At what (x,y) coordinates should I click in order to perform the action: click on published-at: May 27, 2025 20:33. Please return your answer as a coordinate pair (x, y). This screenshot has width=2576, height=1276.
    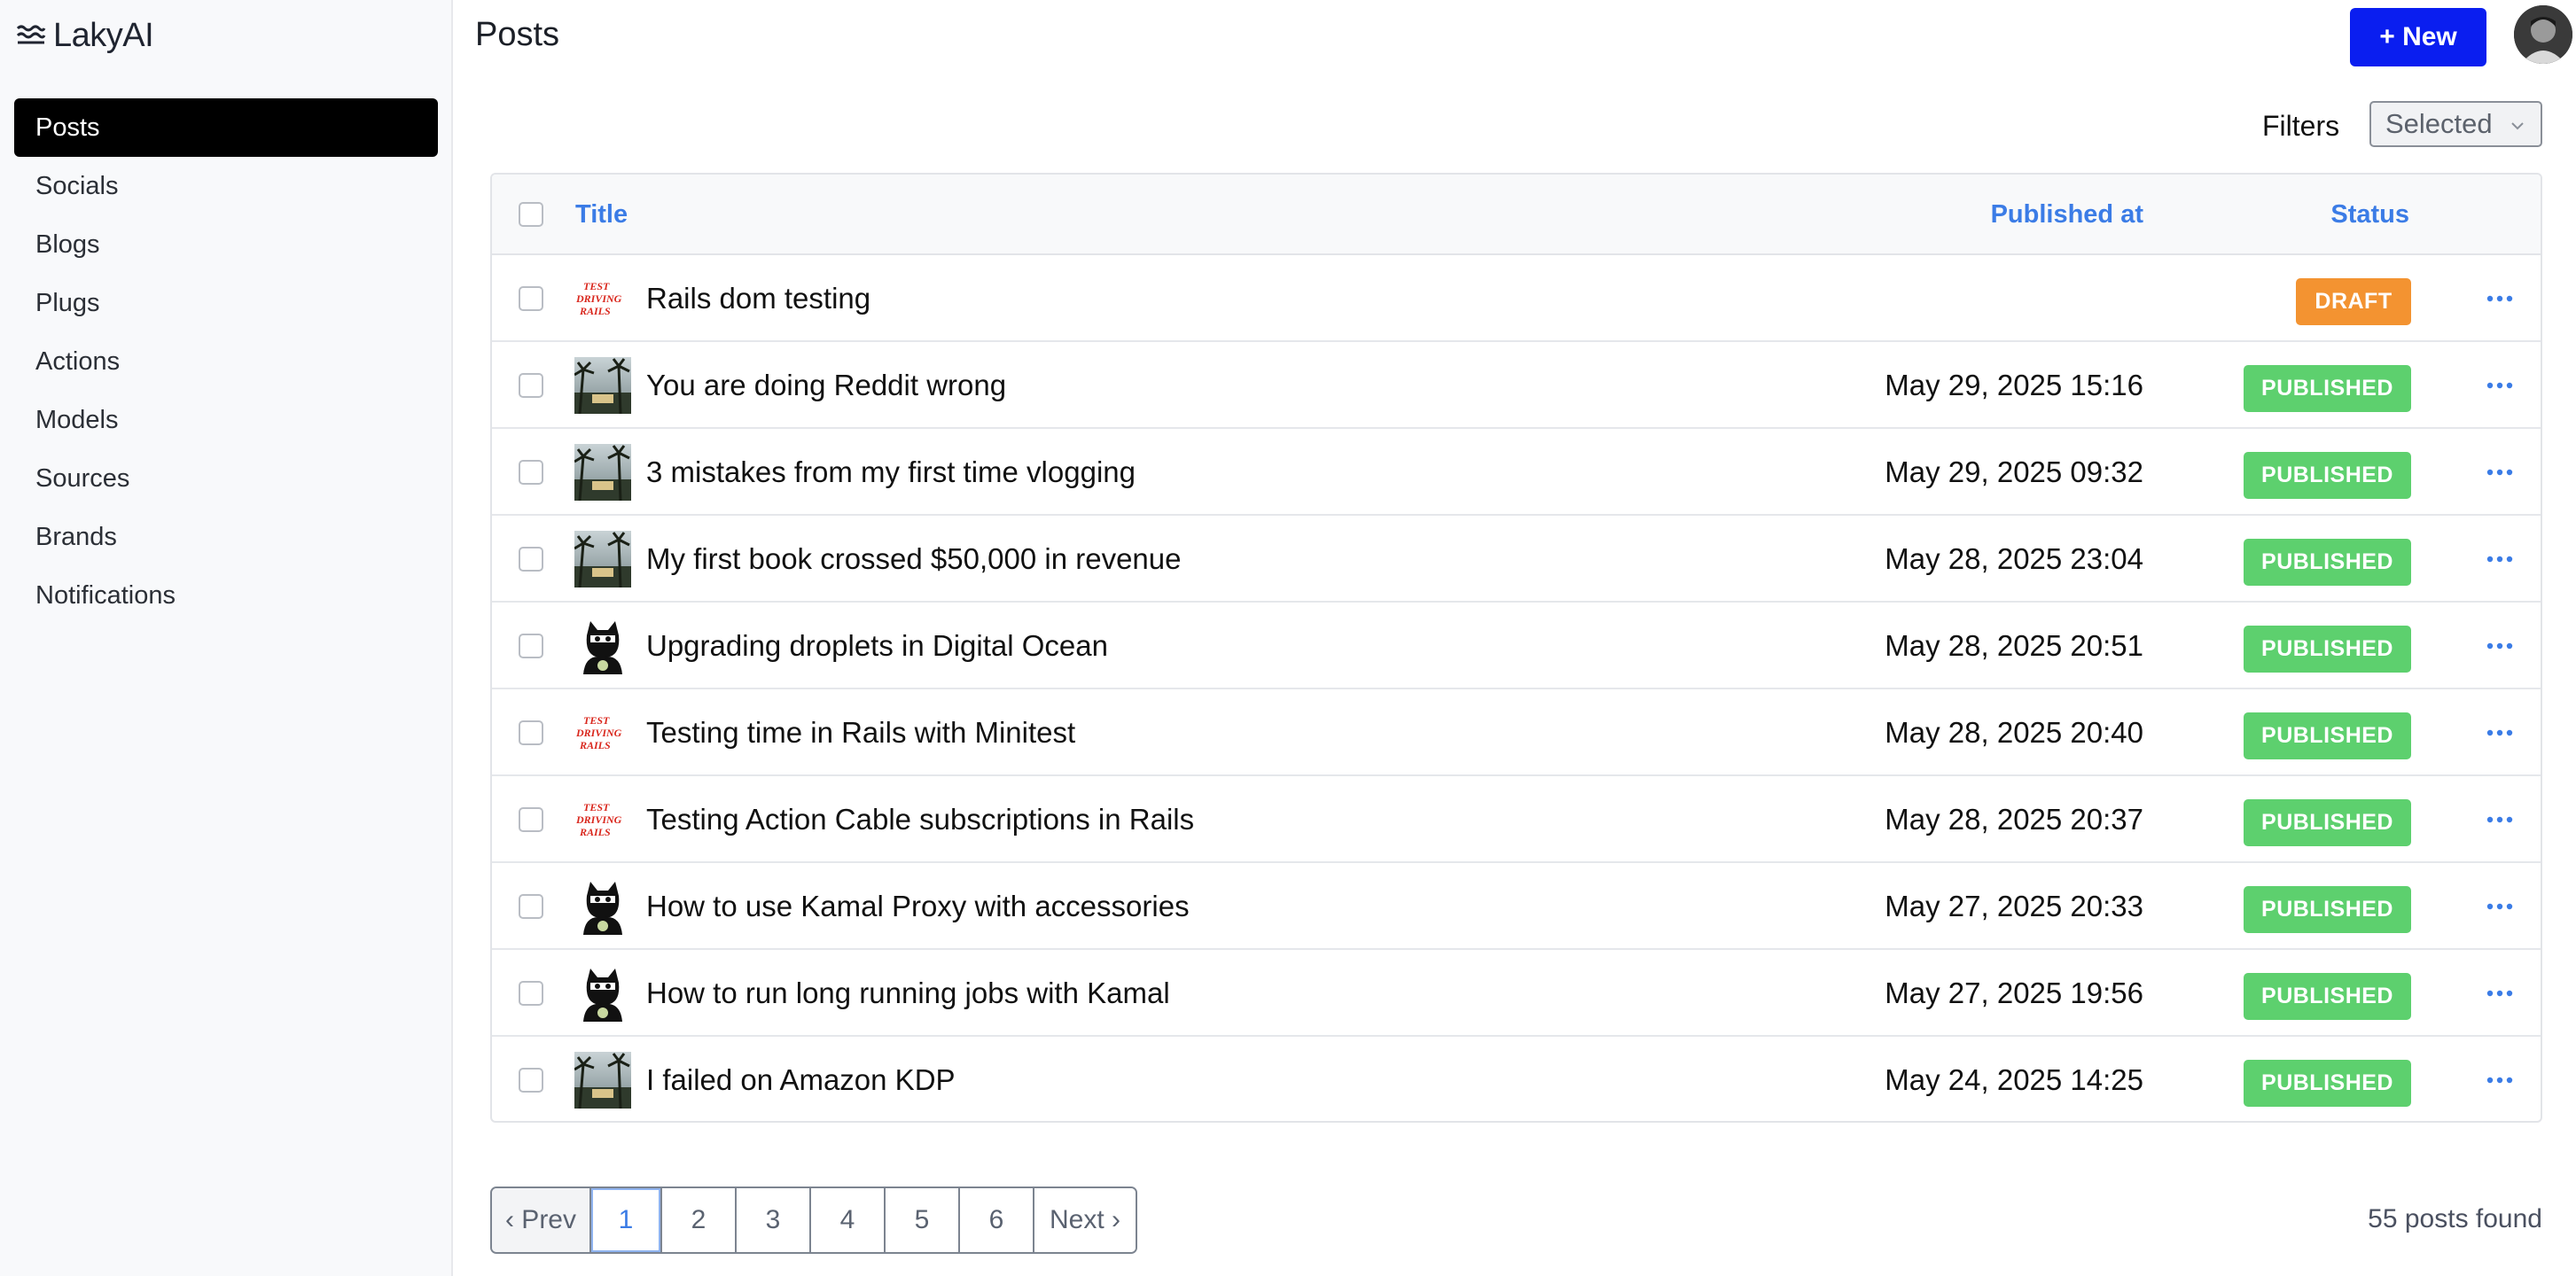
    Looking at the image, I should click on (2014, 906).